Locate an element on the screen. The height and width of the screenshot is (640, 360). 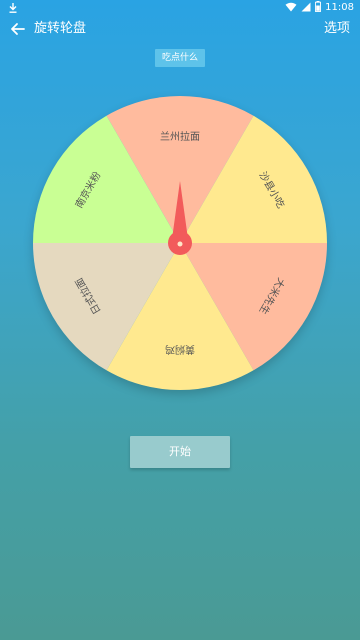
status-time: 11:08 is located at coordinates (339, 7).